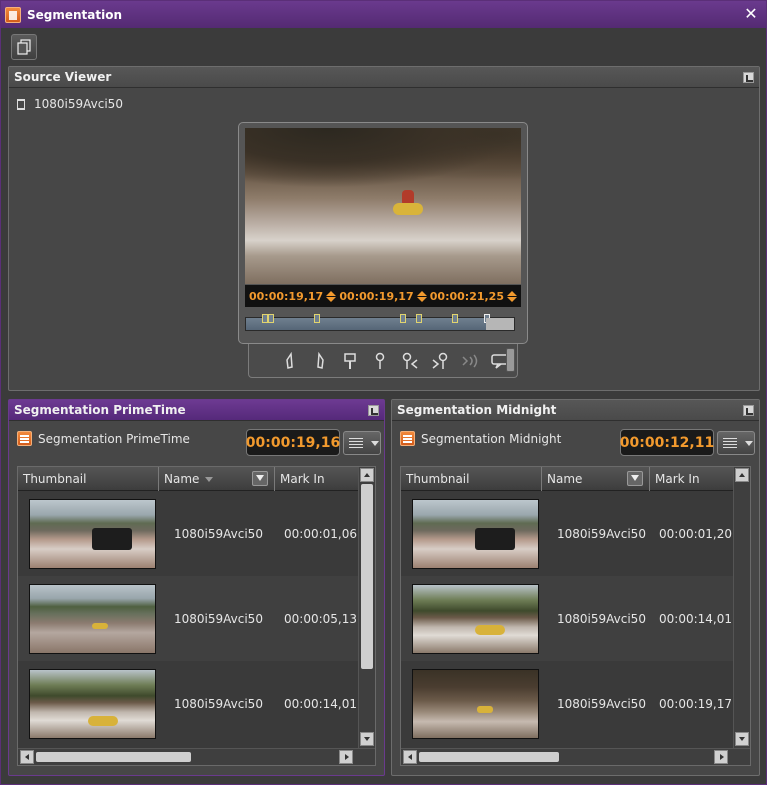 This screenshot has height=785, width=767. Describe the element at coordinates (473, 296) in the screenshot. I see `timecode-duration: 00:00:21,25` at that location.